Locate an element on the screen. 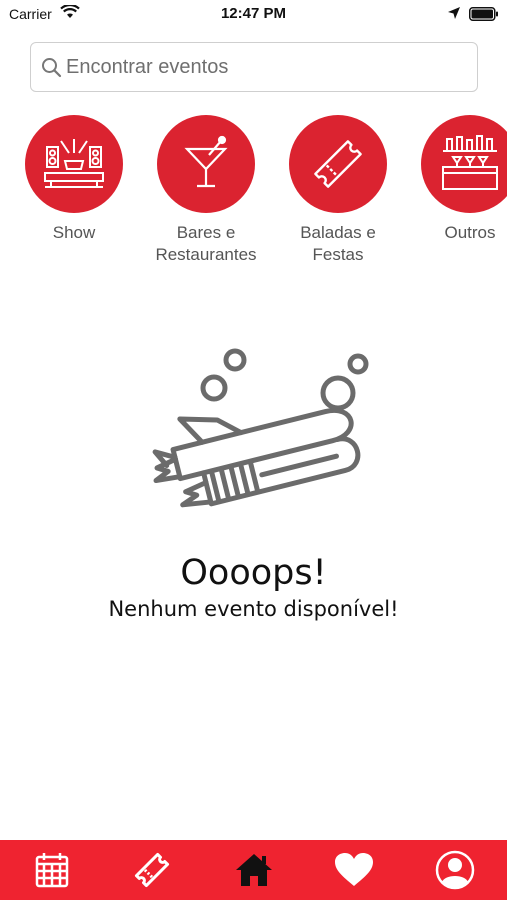 The width and height of the screenshot is (507, 900). rocket-illustration is located at coordinates (260, 428).